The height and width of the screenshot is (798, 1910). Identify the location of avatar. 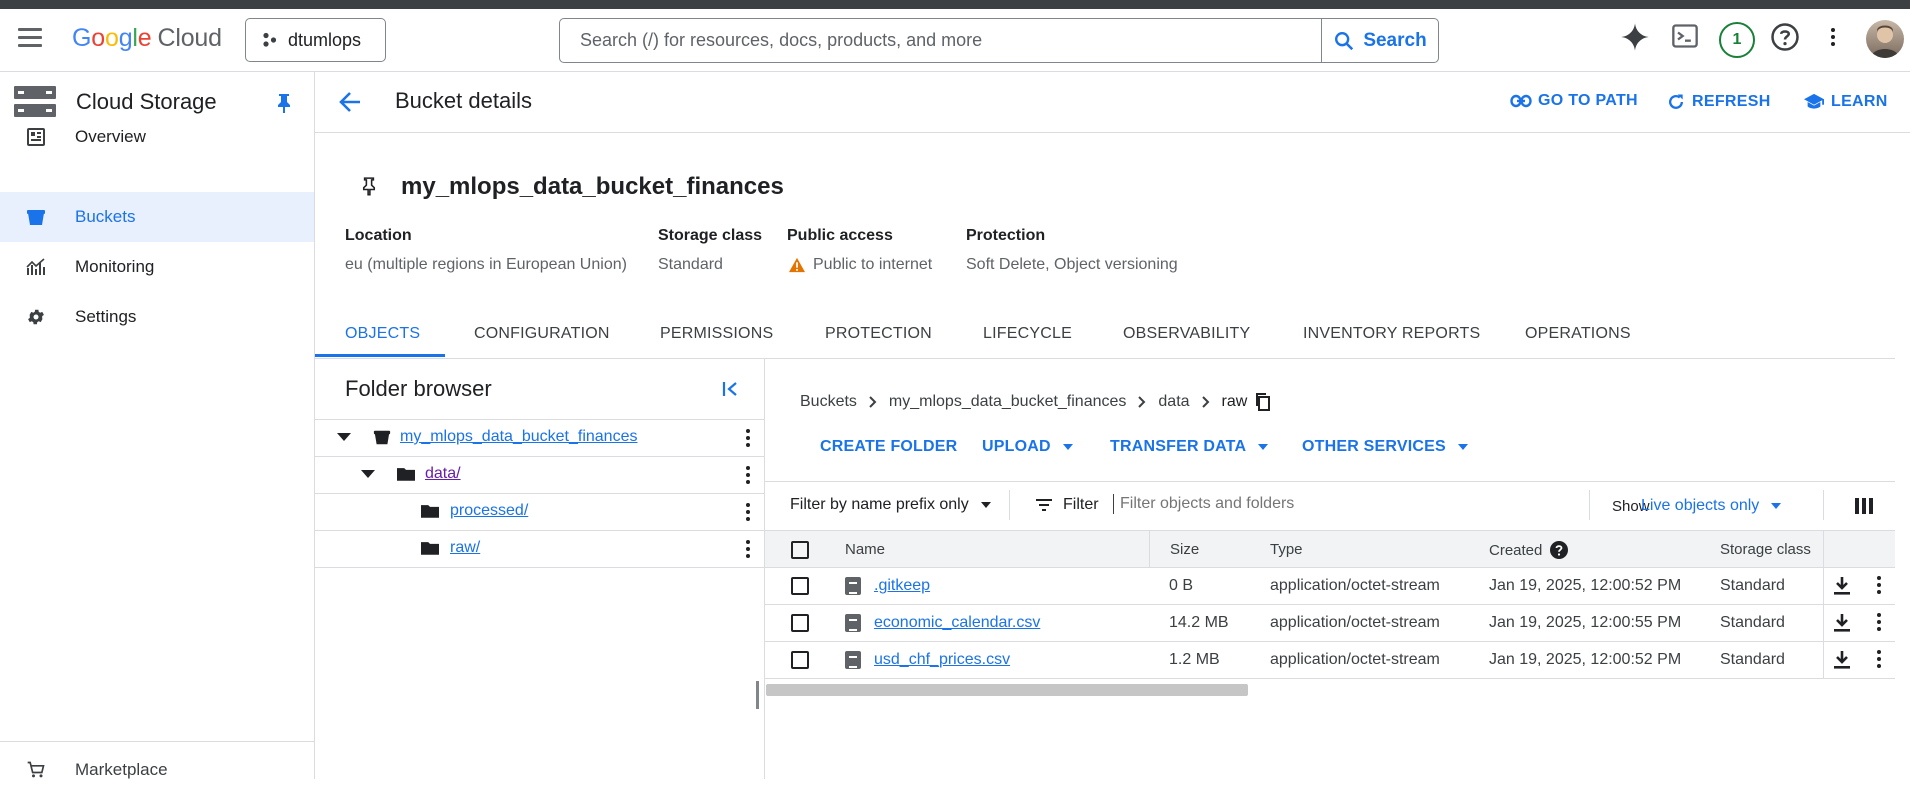
(1885, 39).